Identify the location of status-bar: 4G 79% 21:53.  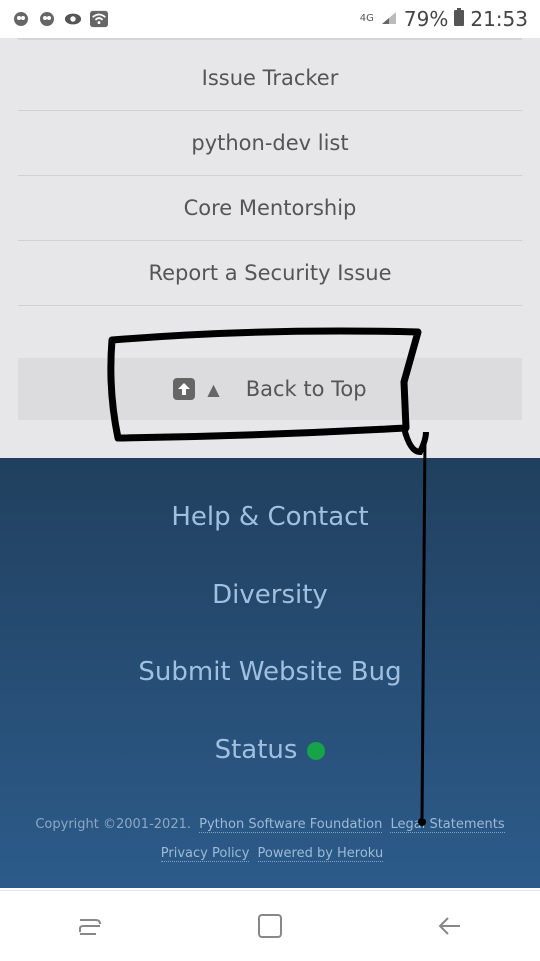
(270, 19).